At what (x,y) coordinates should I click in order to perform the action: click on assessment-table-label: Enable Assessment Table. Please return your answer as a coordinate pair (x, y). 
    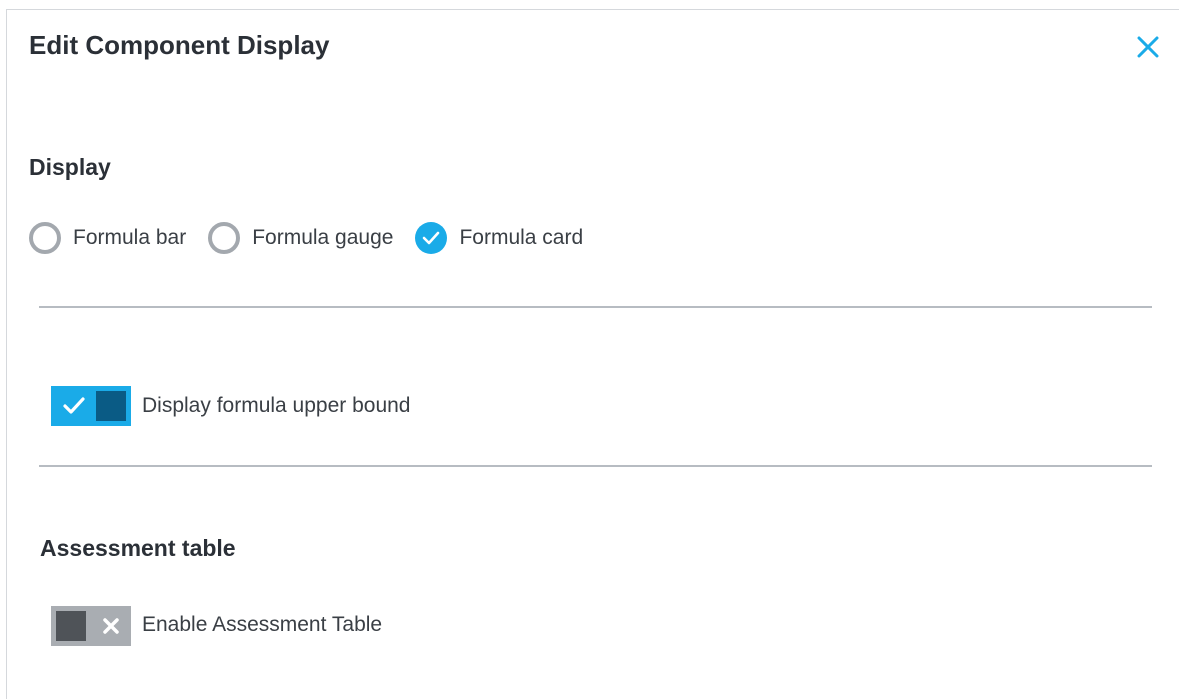
    Looking at the image, I should click on (262, 624).